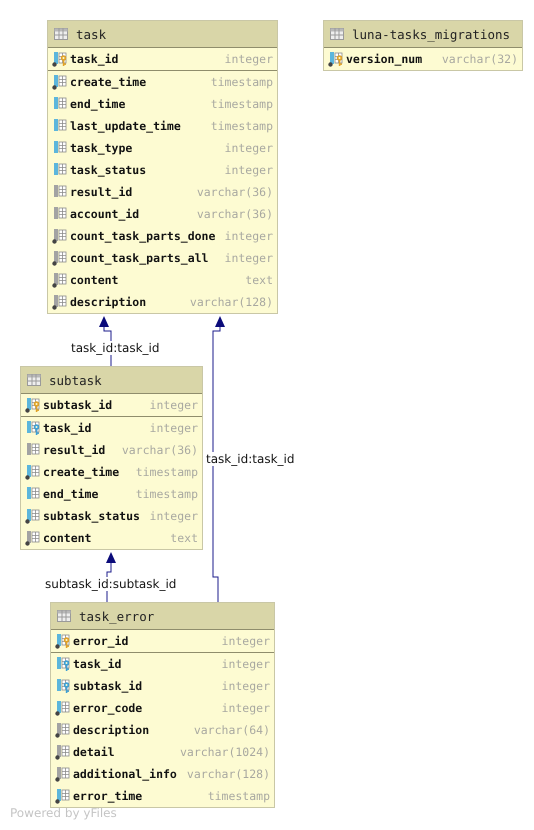  I want to click on column-name: version_num, so click(385, 59).